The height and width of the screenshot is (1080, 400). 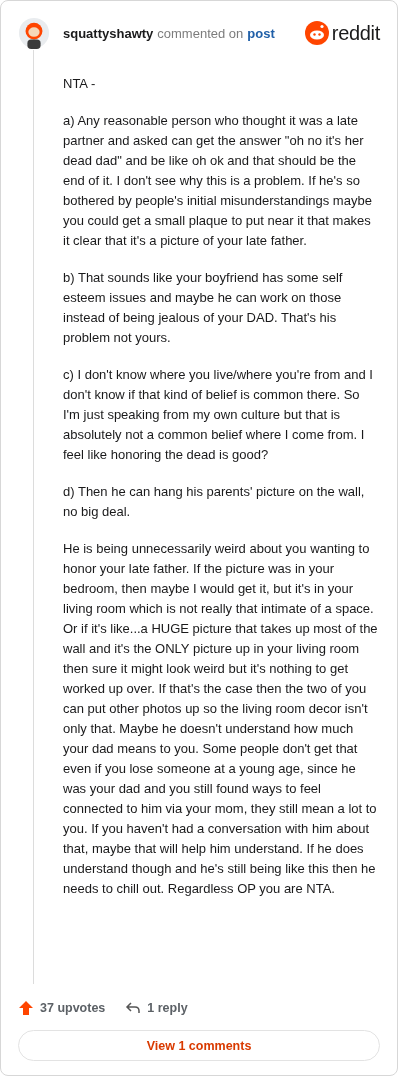 What do you see at coordinates (203, 308) in the screenshot?
I see `comment-paragraph: b) That sounds like your boyfriend has some self esteem issues and maybe he can work on those instead of being jealous of your DAD. That's his problem not yours.` at bounding box center [203, 308].